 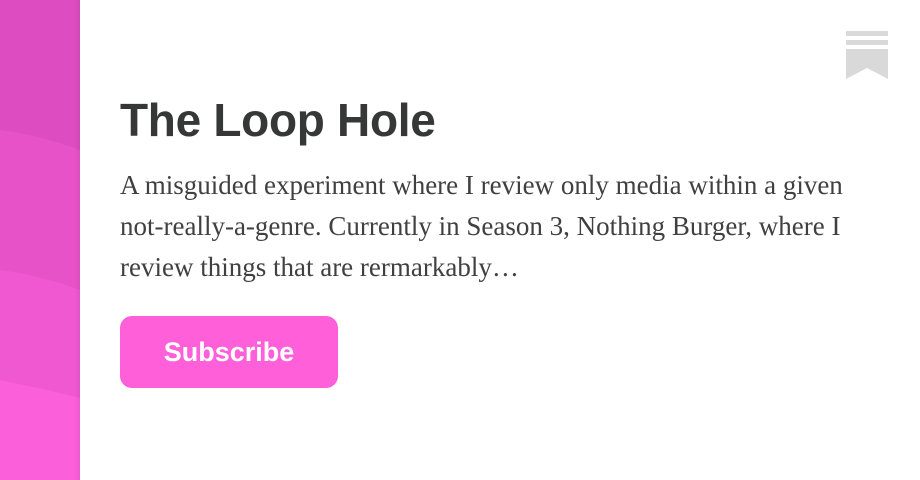 I want to click on side-decoration-band, so click(x=40, y=240).